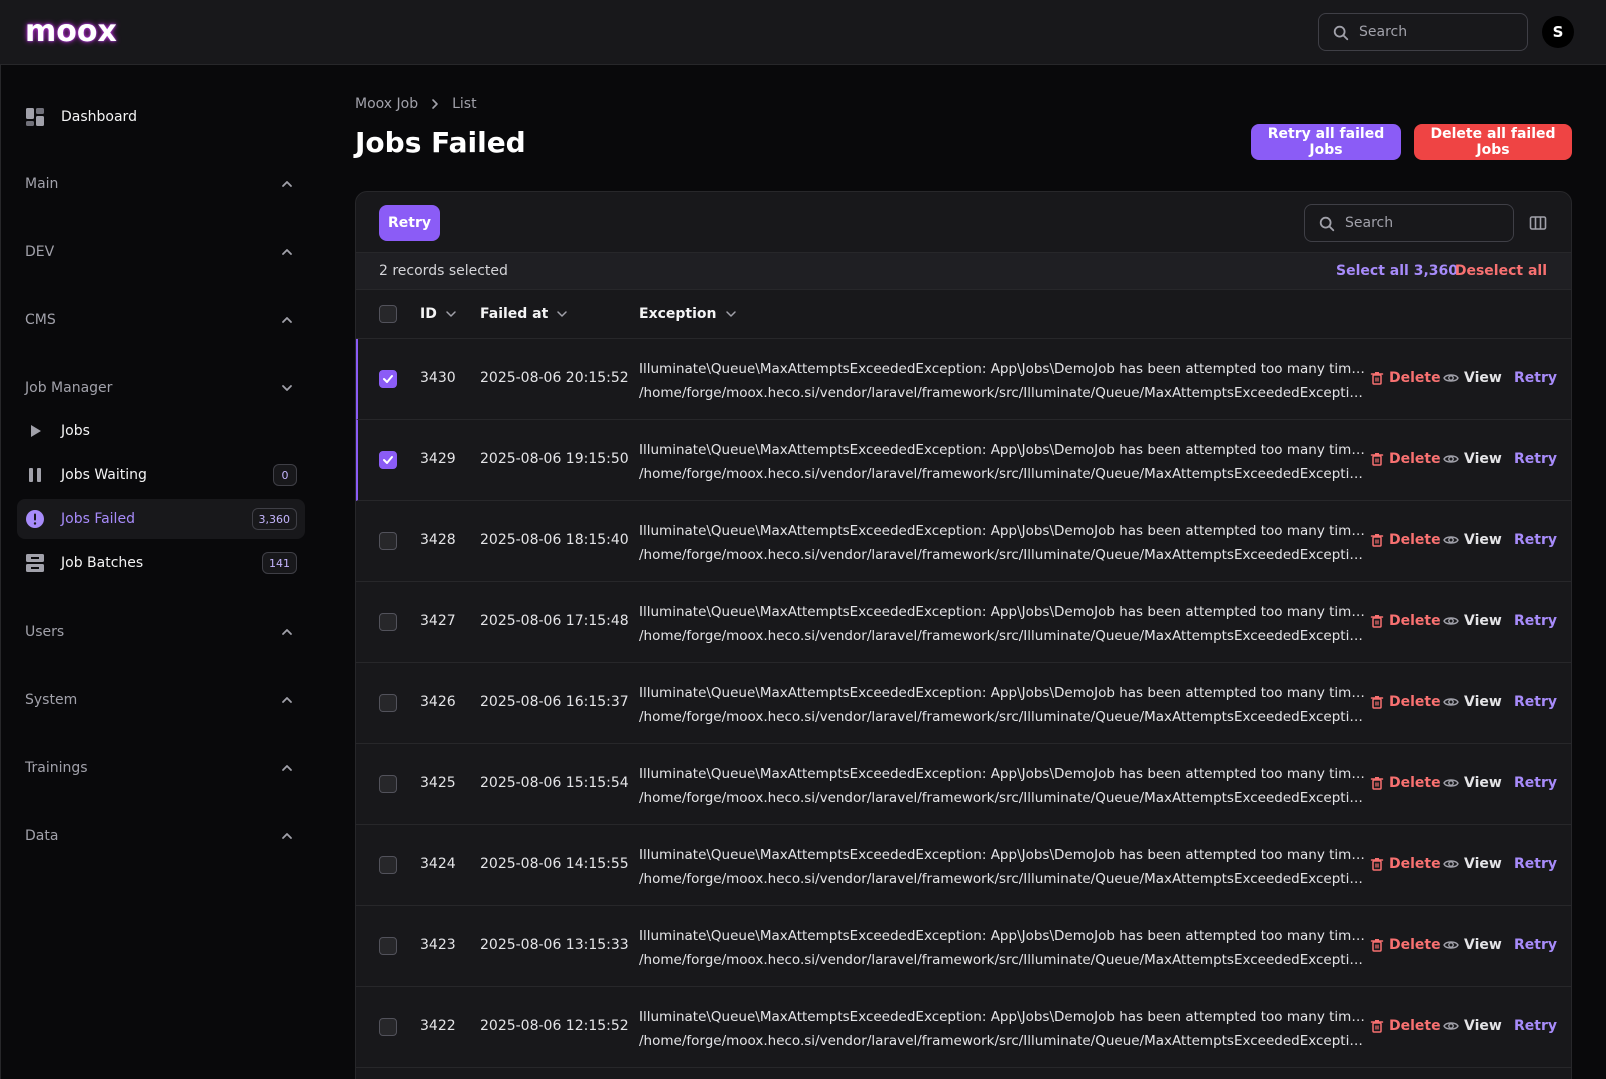 This screenshot has width=1606, height=1079. Describe the element at coordinates (1425, 223) in the screenshot. I see `table-search-input` at that location.